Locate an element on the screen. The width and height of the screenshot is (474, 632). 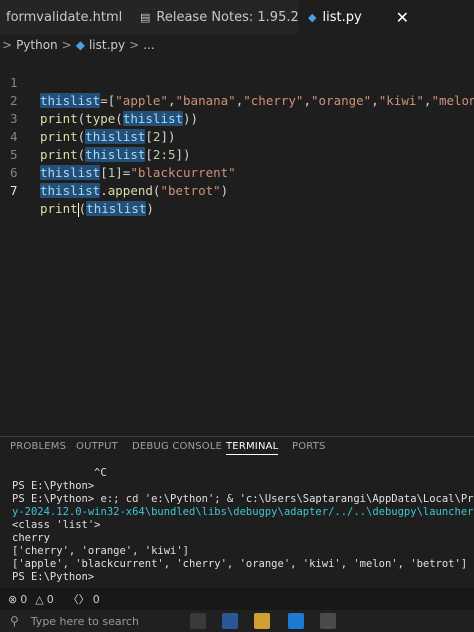
code-line: 2 print(type(thislist)) is located at coordinates (237, 100).